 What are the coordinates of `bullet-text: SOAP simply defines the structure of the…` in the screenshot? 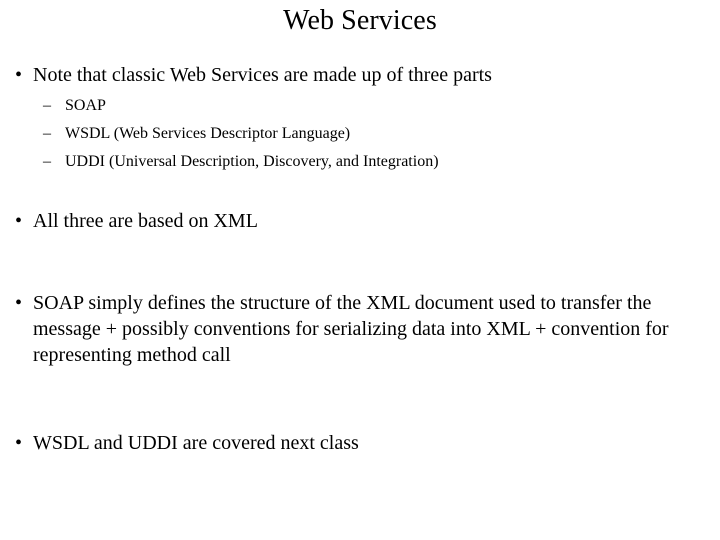 It's located at (351, 329).